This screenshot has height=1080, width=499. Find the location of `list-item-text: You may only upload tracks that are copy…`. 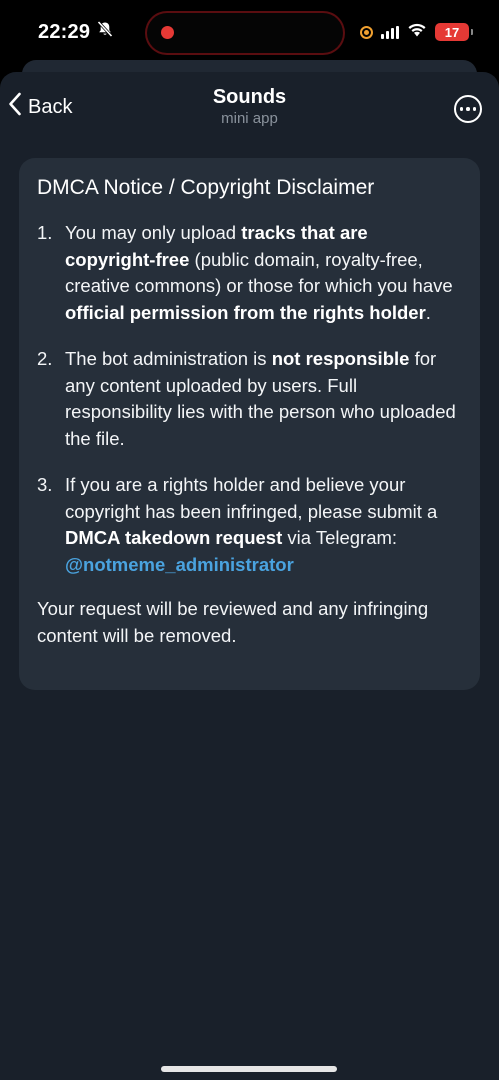

list-item-text: You may only upload tracks that are copy… is located at coordinates (263, 273).